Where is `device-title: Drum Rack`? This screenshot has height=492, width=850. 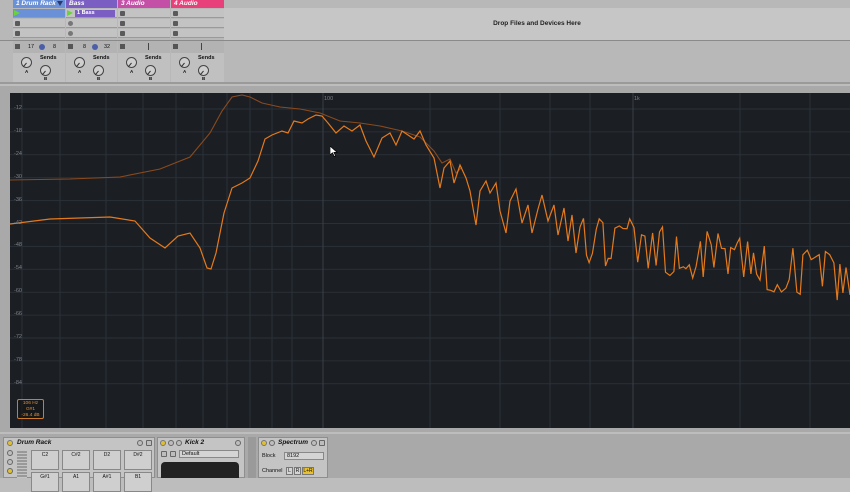 device-title: Drum Rack is located at coordinates (34, 442).